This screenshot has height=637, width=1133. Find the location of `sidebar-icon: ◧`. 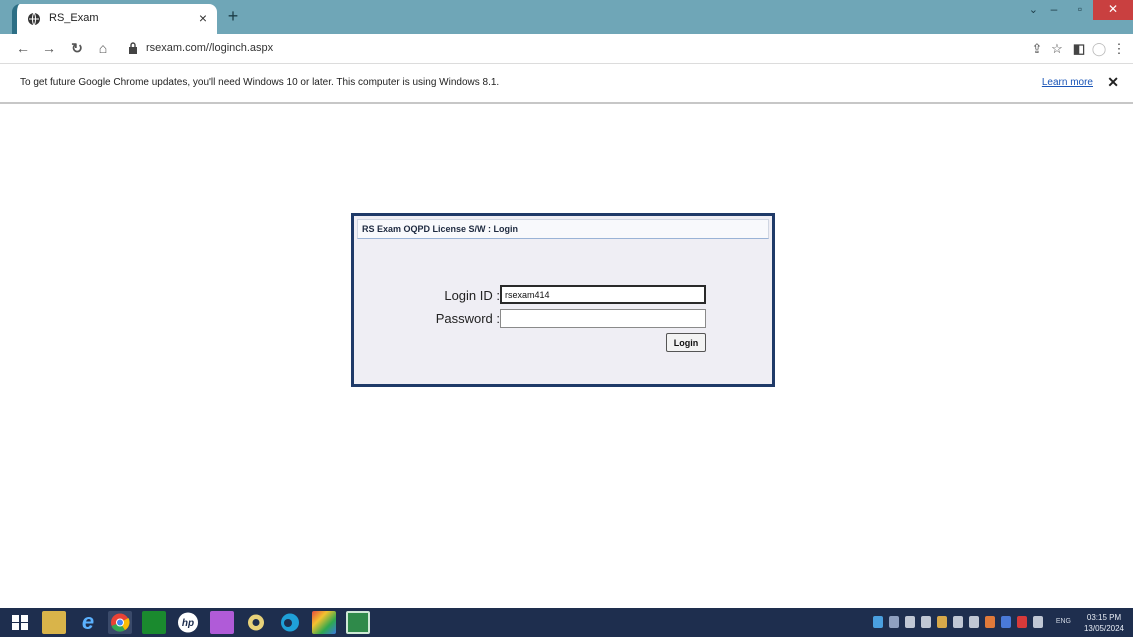

sidebar-icon: ◧ is located at coordinates (1079, 49).